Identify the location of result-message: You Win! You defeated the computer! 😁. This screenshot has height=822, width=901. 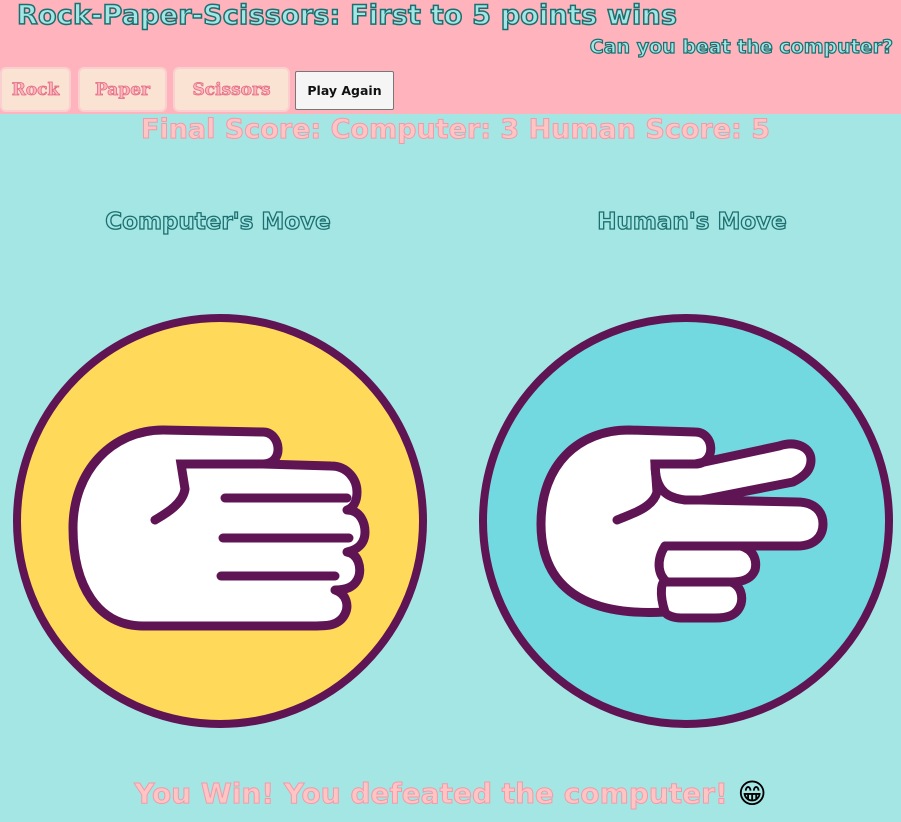
(450, 794).